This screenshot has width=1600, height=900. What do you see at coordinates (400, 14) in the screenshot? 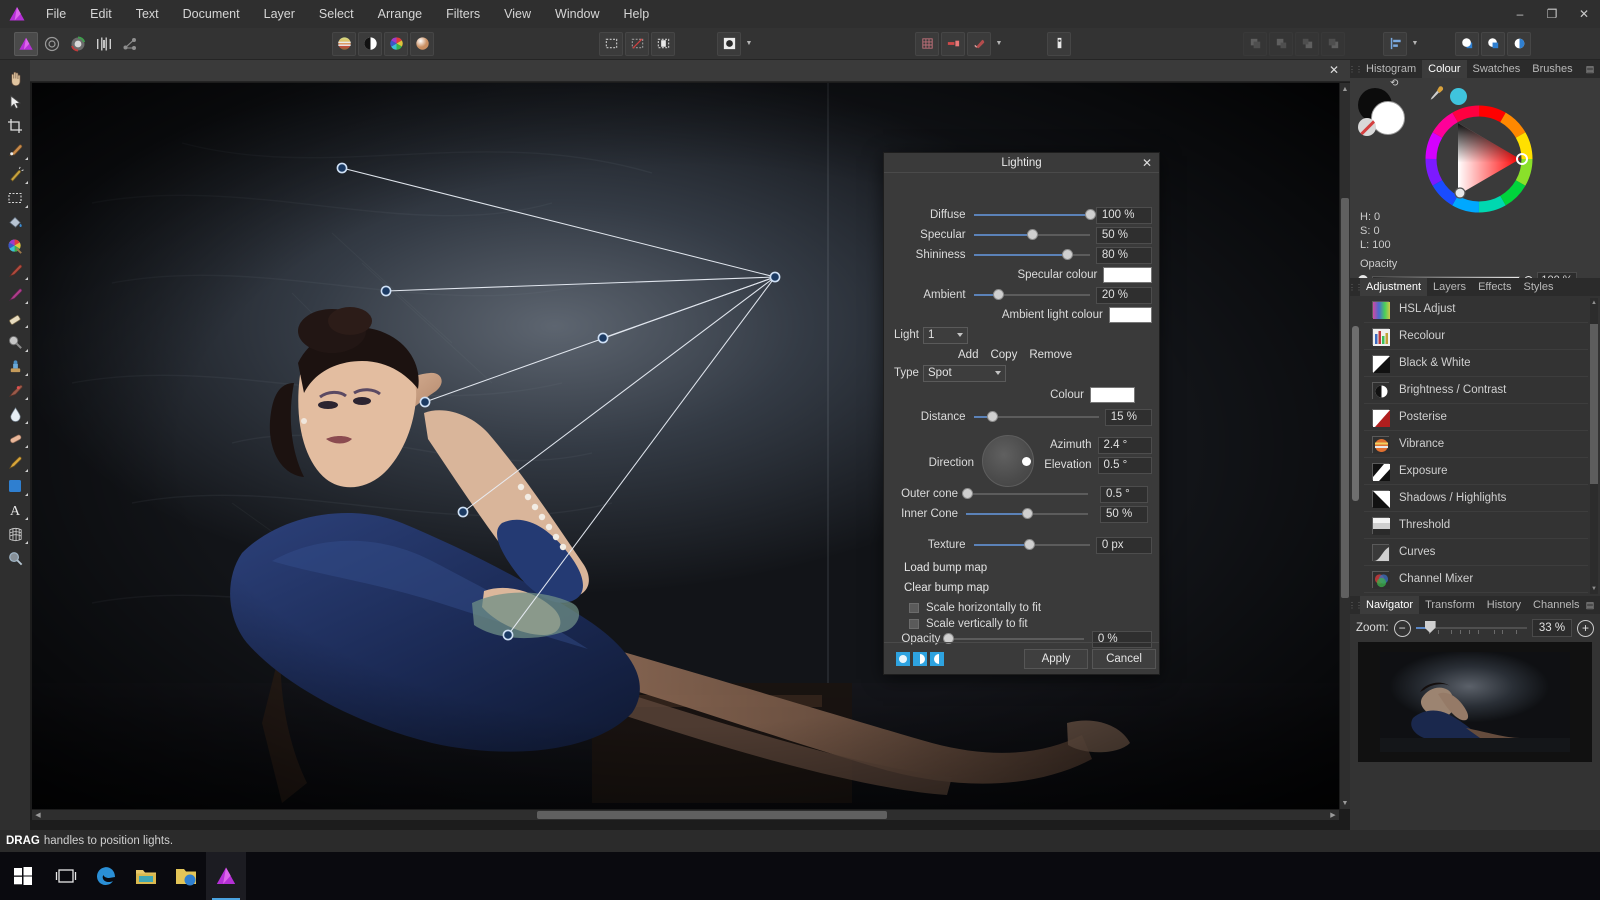
I see `menu-arrange: Arrange` at bounding box center [400, 14].